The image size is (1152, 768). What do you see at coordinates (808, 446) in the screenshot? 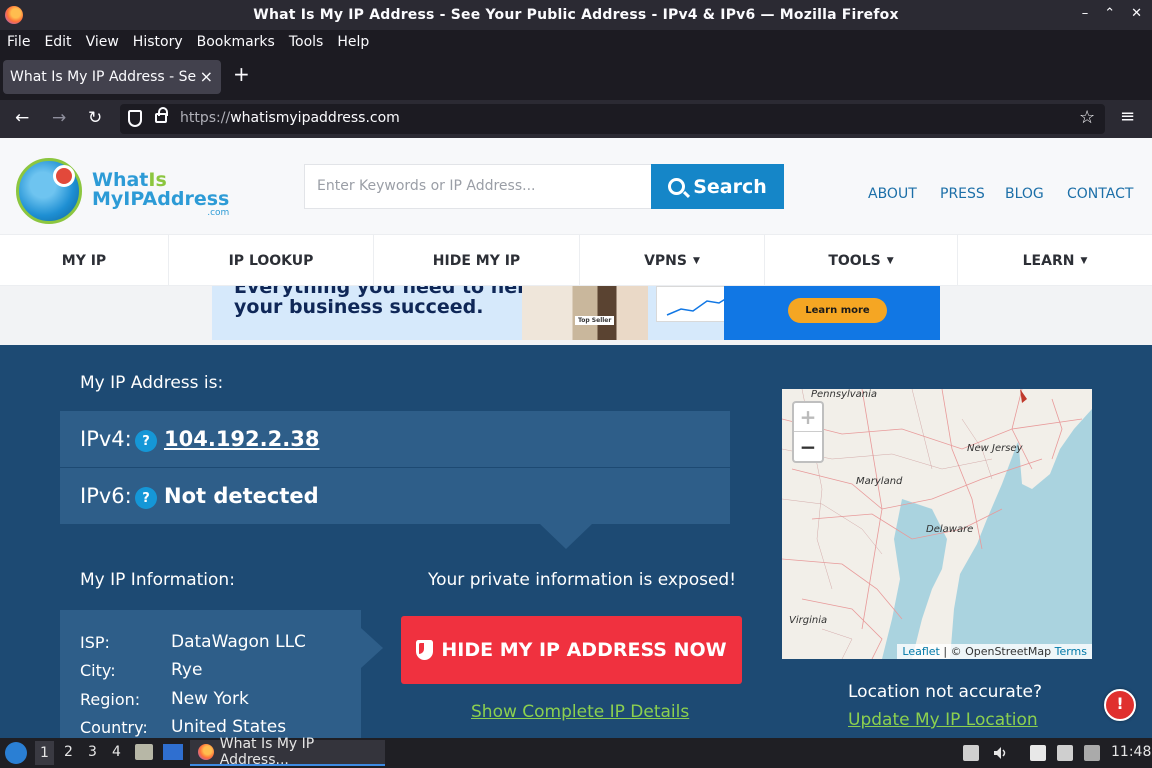
I see `zoom-out-icon: −` at bounding box center [808, 446].